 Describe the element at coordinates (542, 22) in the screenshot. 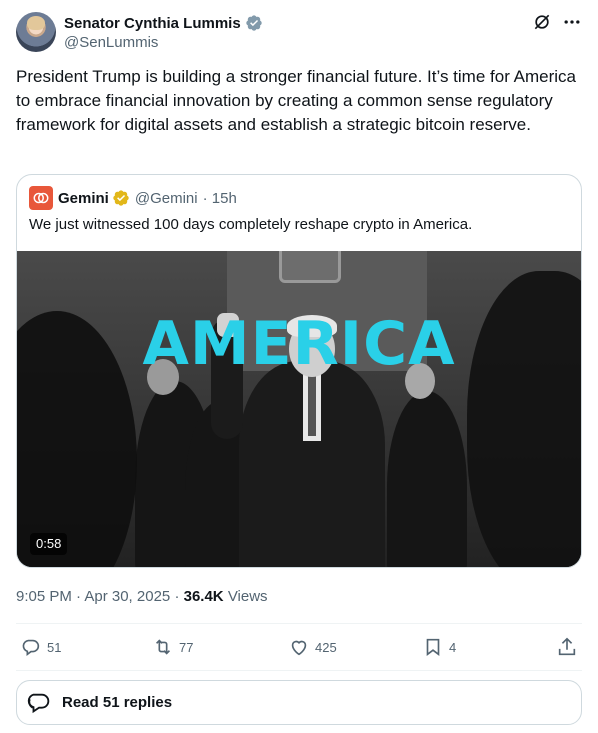

I see `grok-icon` at that location.